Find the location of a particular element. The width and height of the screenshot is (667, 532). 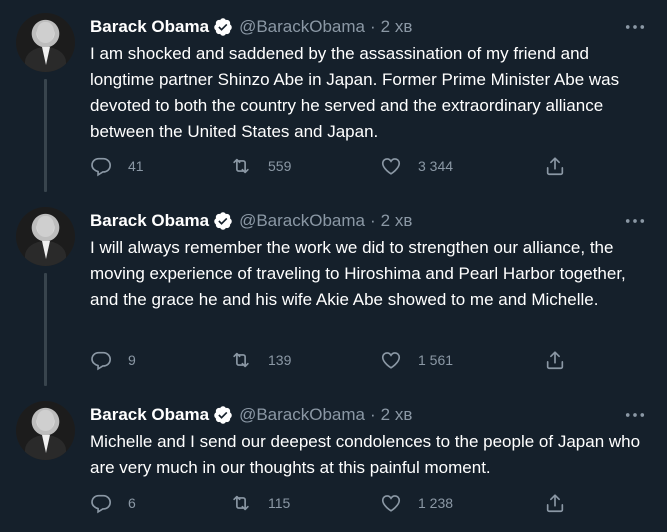

tweet-actions: 41 559 3 344 is located at coordinates (330, 166).